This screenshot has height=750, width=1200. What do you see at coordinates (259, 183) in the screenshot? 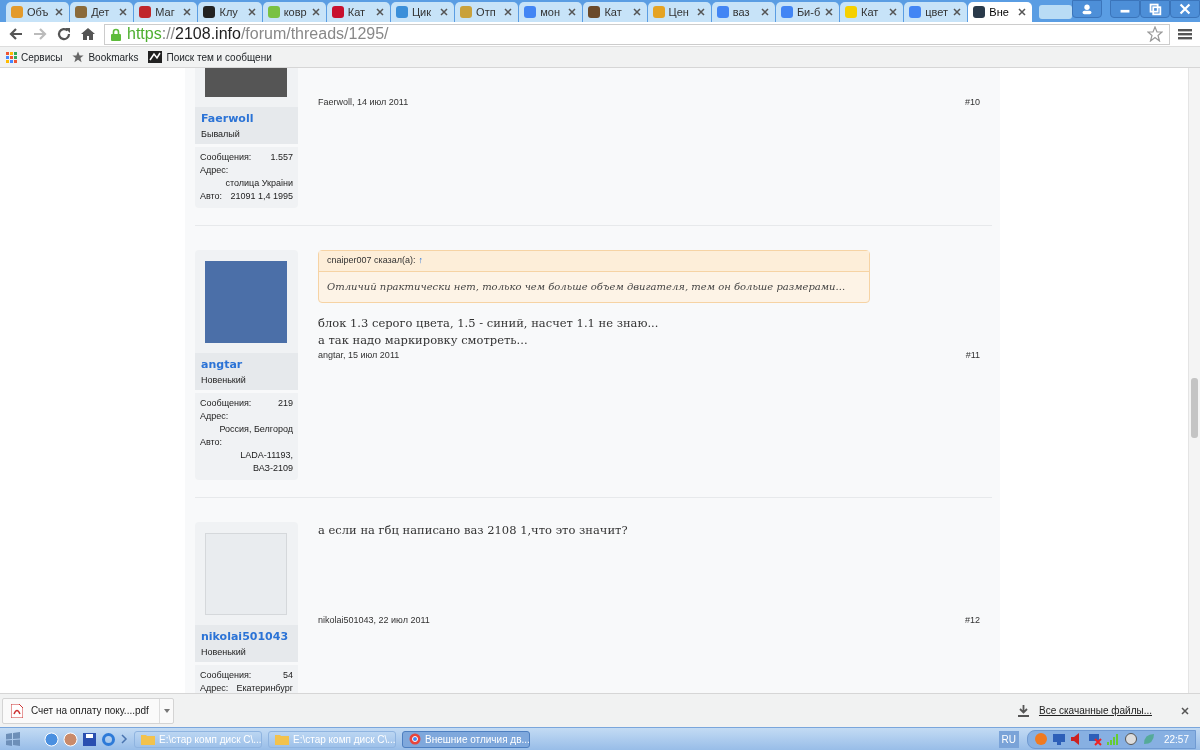
I see `stat-value: столица Украіни` at bounding box center [259, 183].